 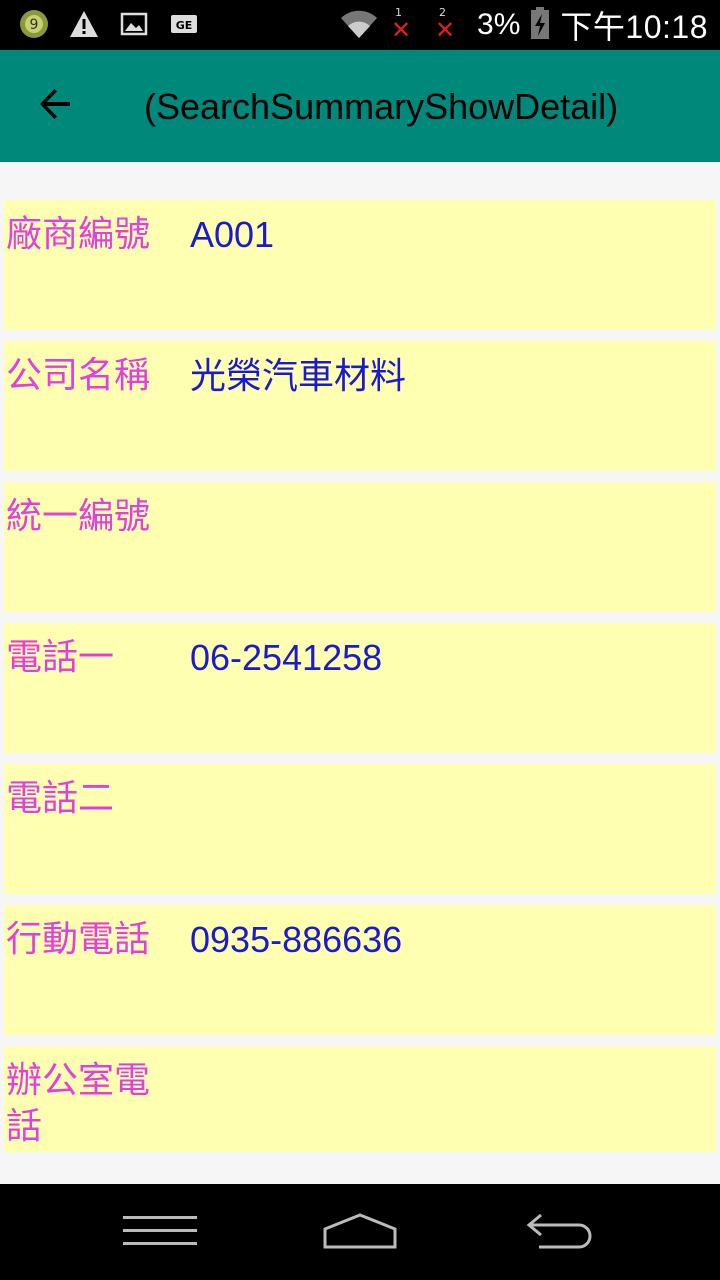 I want to click on sim2-signal-icon: 2 ✕, so click(x=450, y=25).